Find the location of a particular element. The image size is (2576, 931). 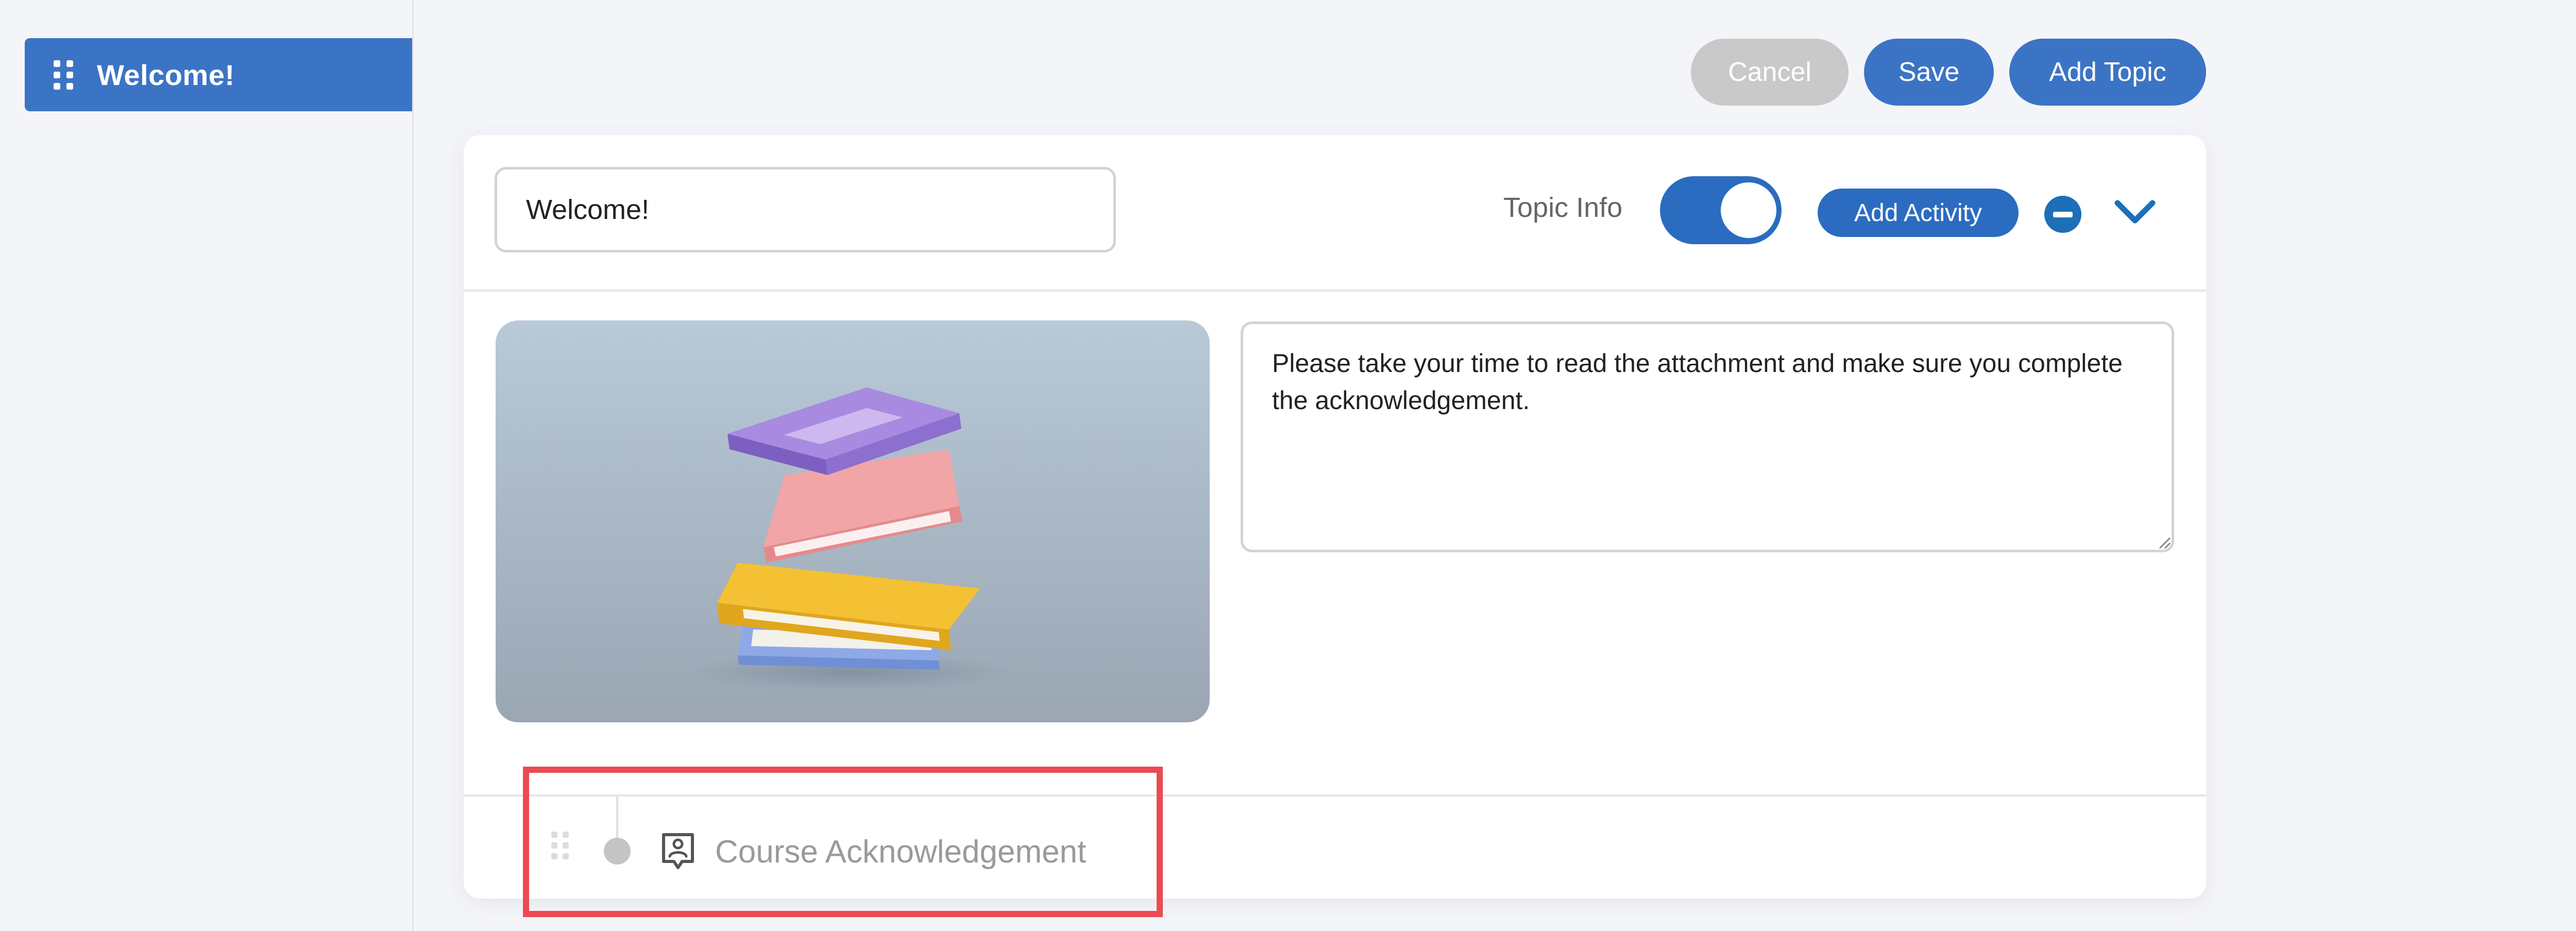

cancel-button: Cancel is located at coordinates (1770, 73).